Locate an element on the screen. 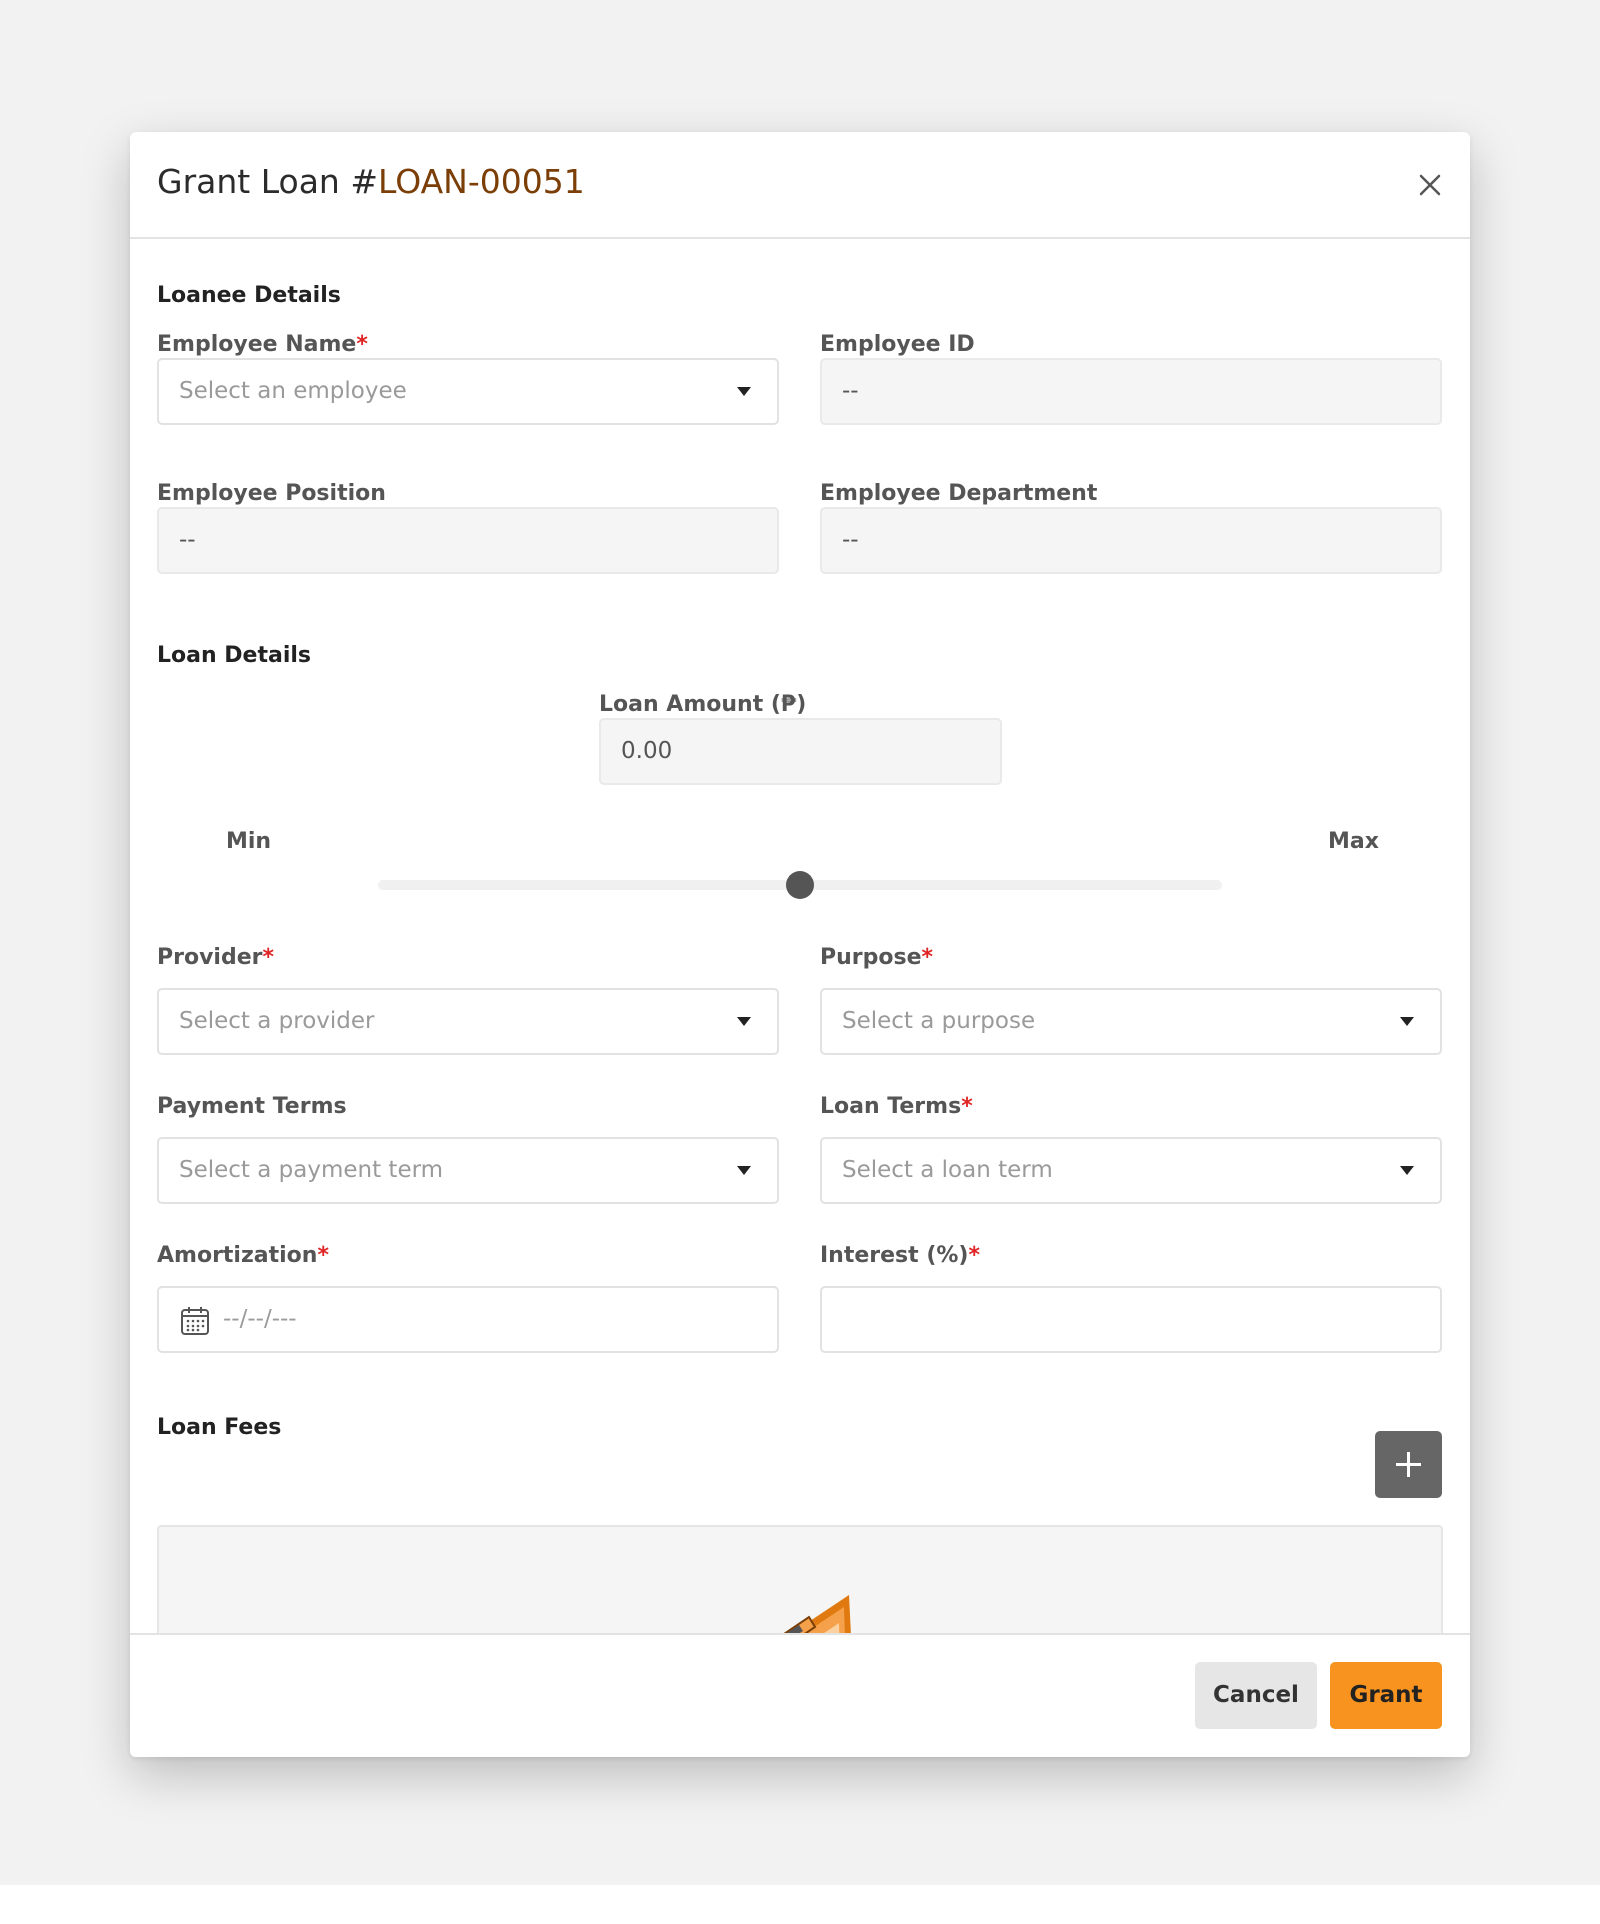 The width and height of the screenshot is (1600, 1924). loan-amount-value: 0.00 is located at coordinates (647, 751).